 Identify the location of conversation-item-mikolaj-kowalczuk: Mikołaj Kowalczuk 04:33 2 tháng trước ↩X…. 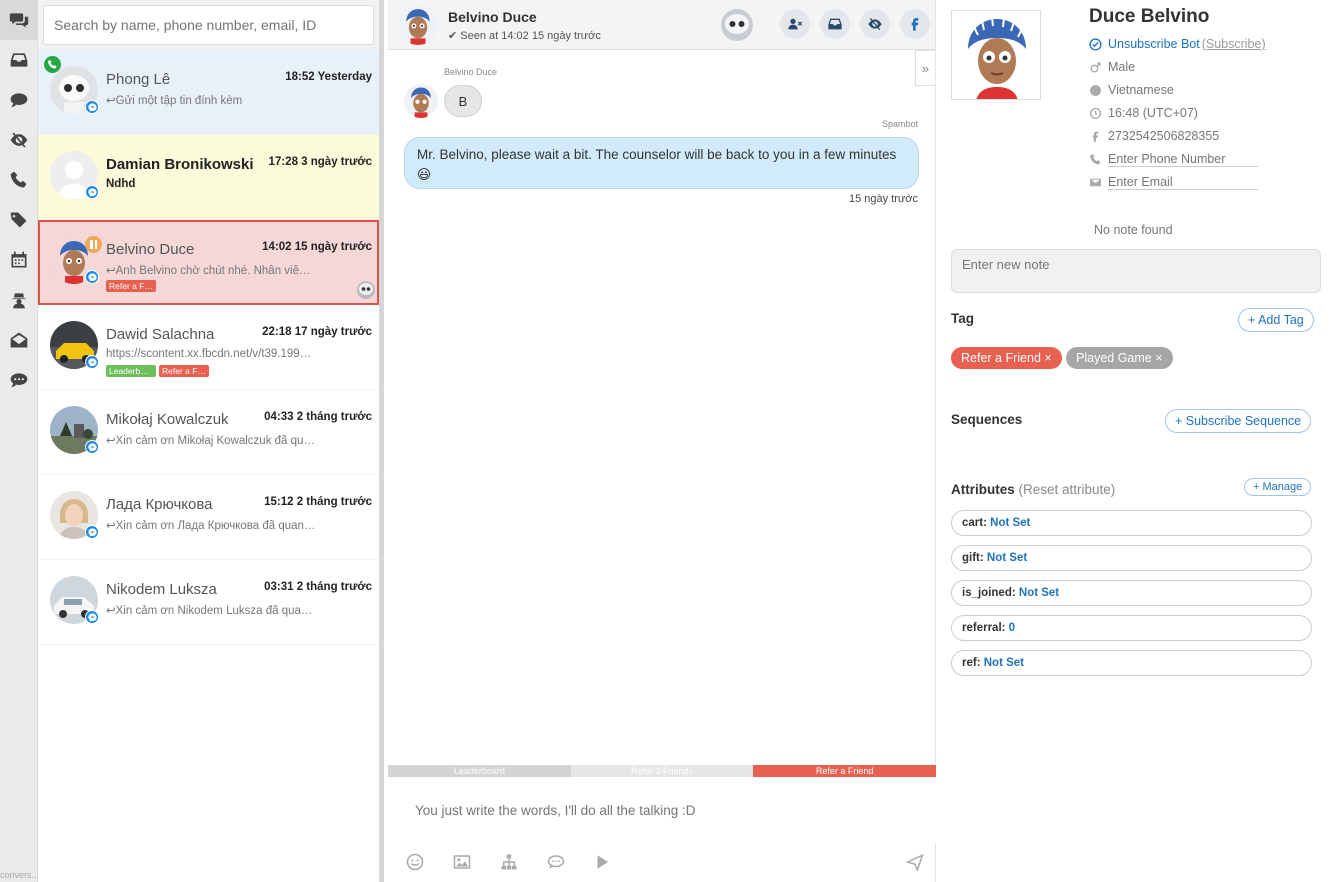
(208, 432).